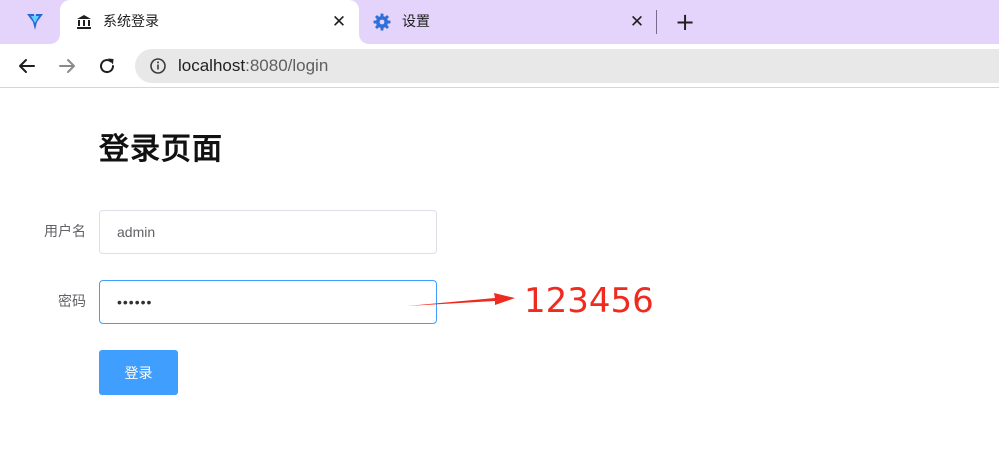 This screenshot has width=999, height=460. I want to click on arrow-right-icon, so click(67, 66).